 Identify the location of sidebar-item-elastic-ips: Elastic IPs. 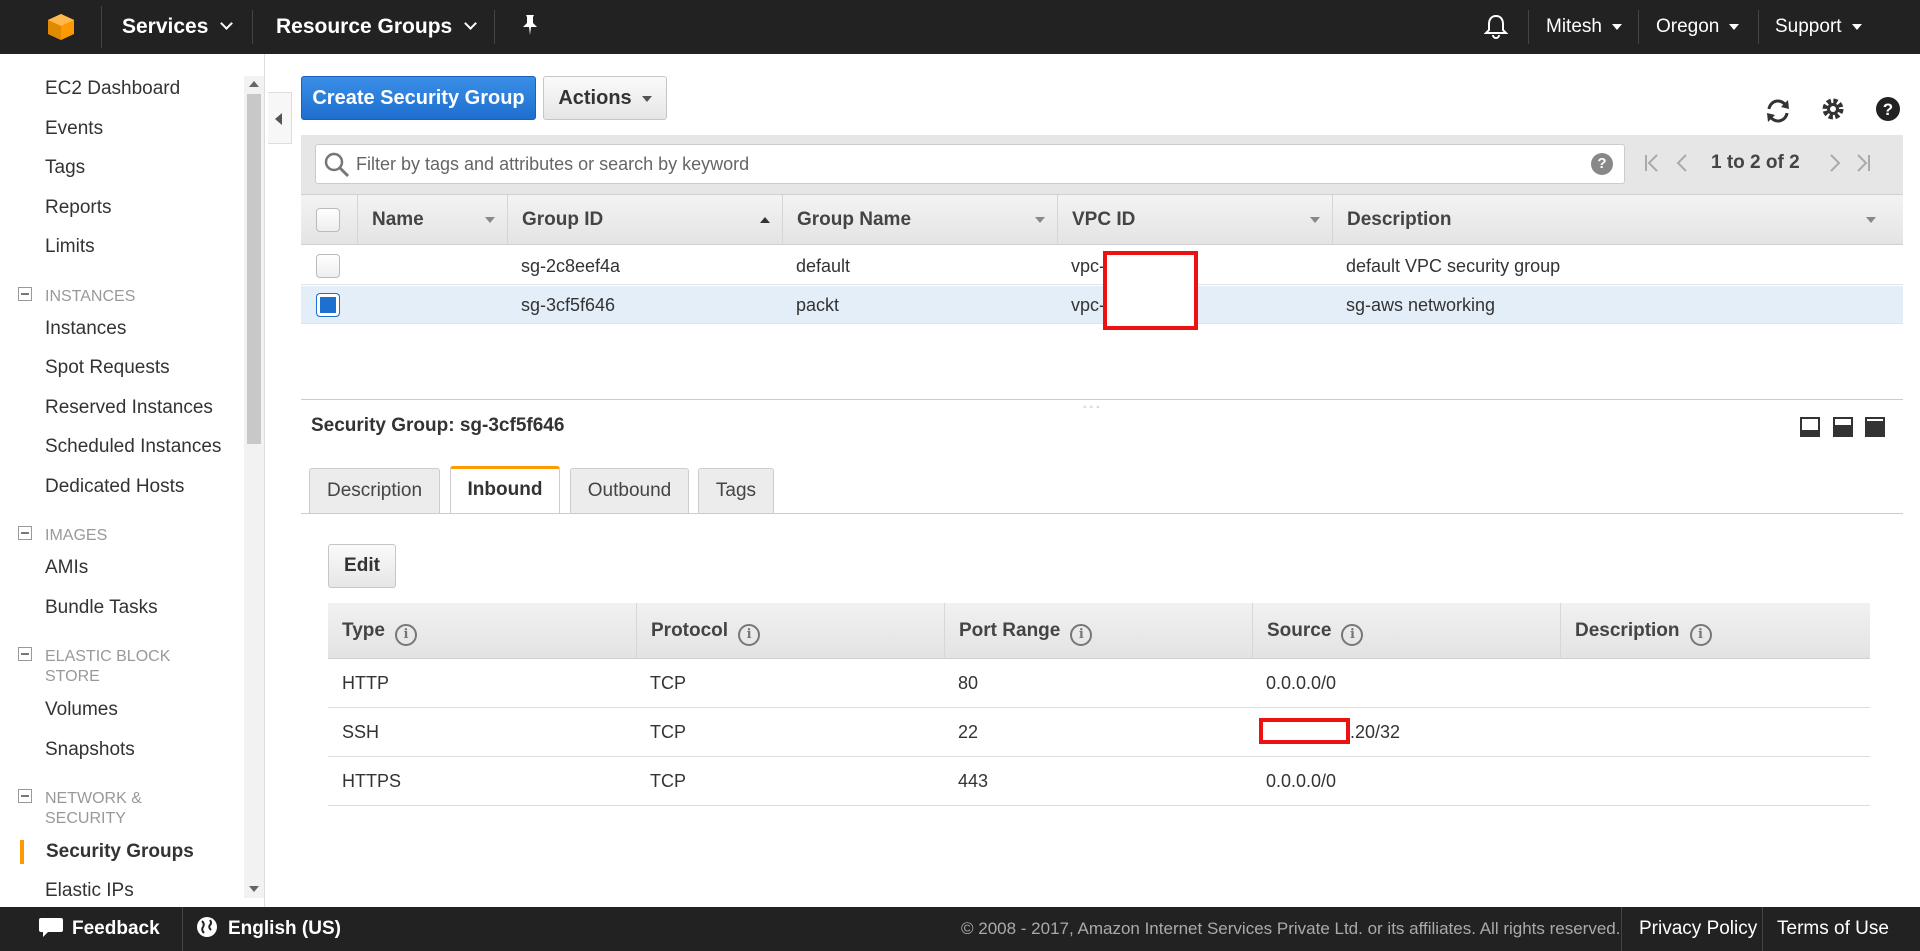
(89, 891).